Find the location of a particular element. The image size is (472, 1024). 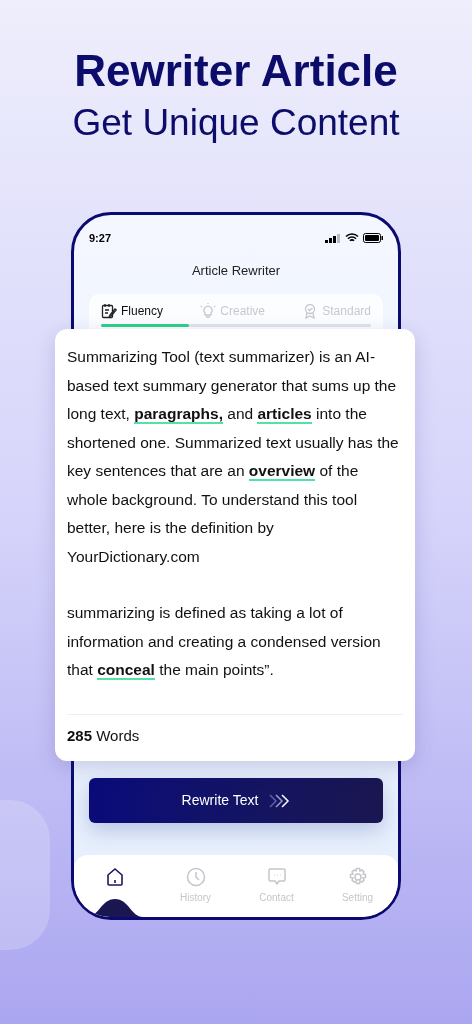

nav-tab: Contact is located at coordinates (276, 886).